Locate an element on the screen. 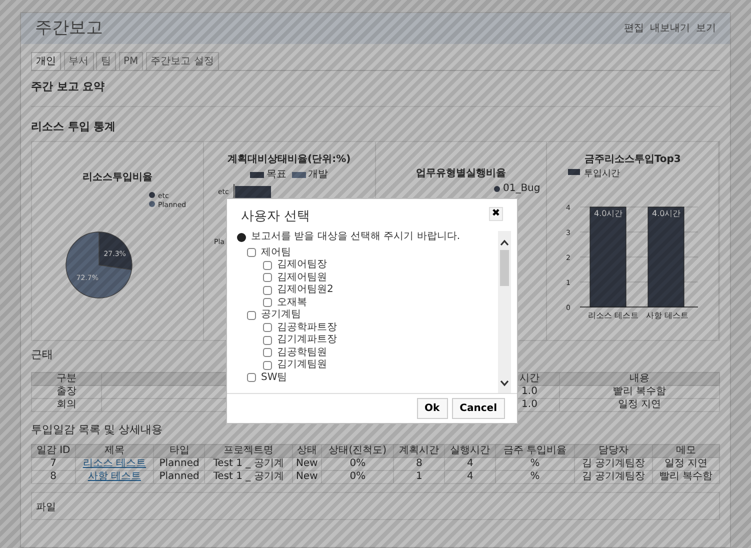  chart-title: 금주리소스투입Top3 is located at coordinates (632, 160).